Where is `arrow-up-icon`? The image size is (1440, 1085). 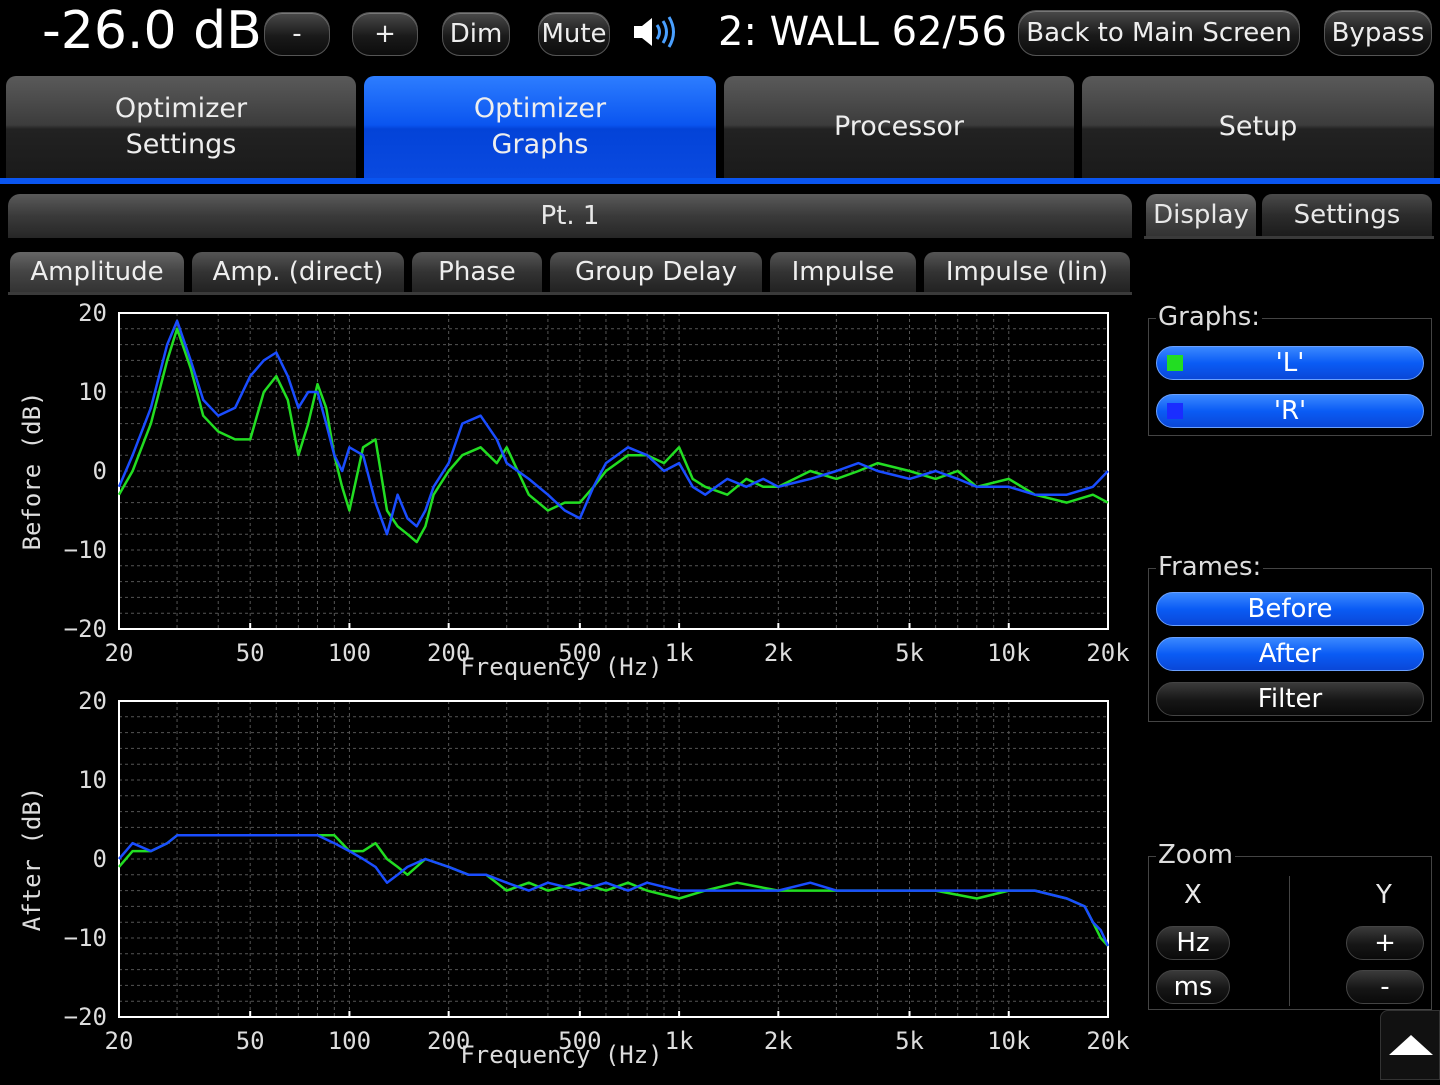 arrow-up-icon is located at coordinates (1411, 1045).